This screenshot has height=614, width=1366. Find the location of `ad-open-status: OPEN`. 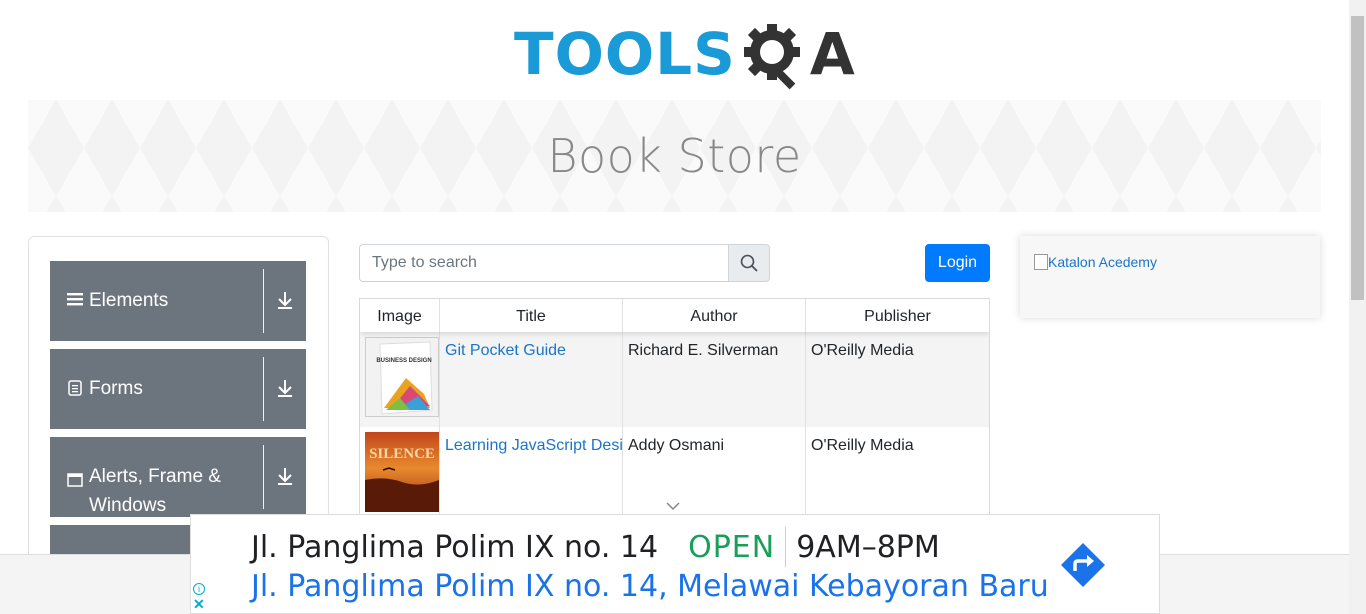

ad-open-status: OPEN is located at coordinates (732, 547).